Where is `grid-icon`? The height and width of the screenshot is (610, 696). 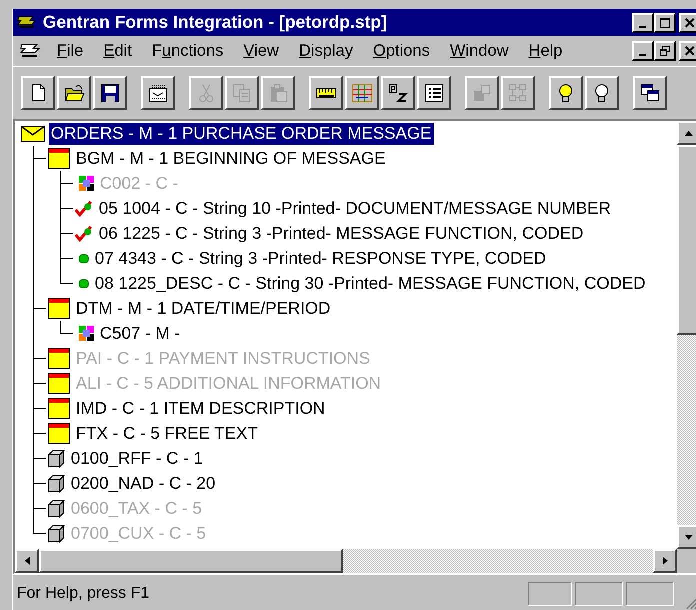
grid-icon is located at coordinates (362, 93).